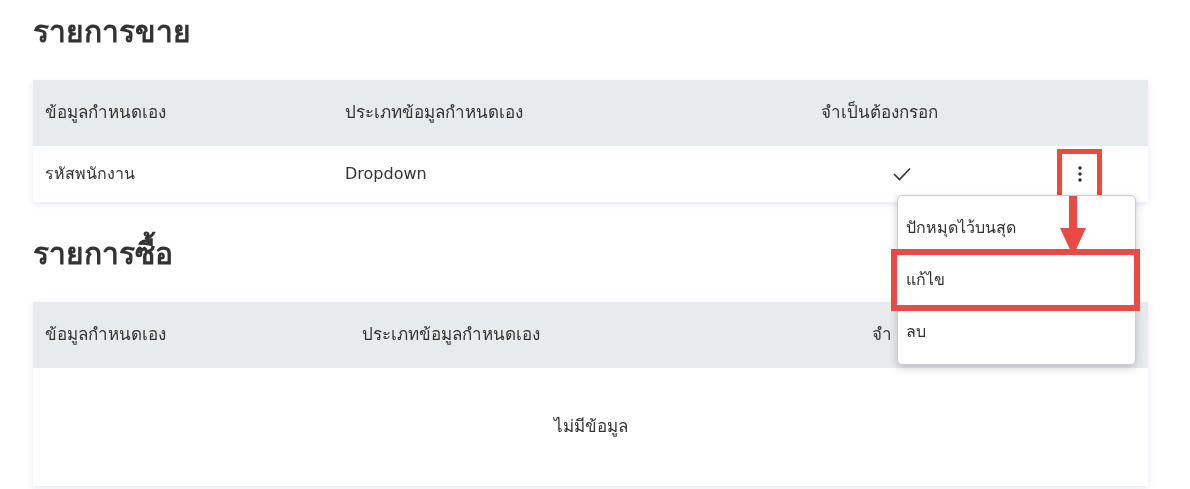  I want to click on menu-item: ลบ, so click(1016, 332).